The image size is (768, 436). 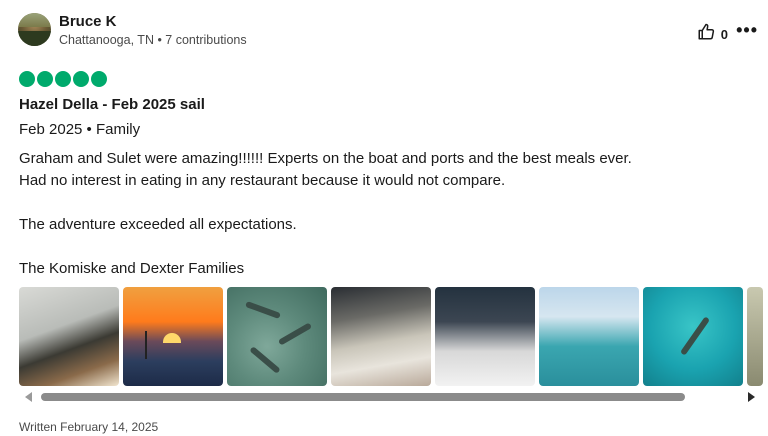 I want to click on photo-scrollbar, so click(x=389, y=397).